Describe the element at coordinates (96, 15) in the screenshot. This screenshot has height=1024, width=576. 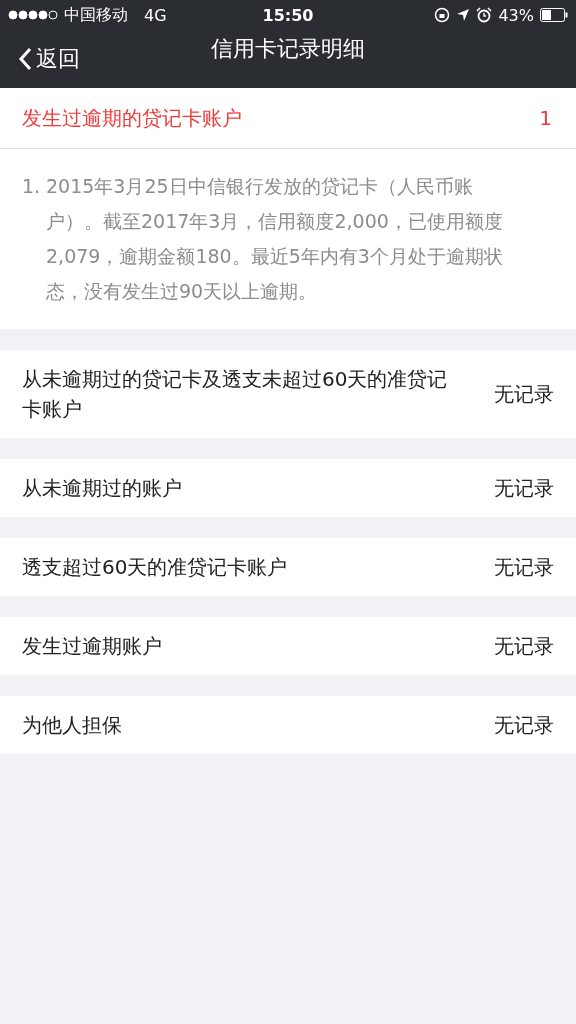
I see `carrier-name: 中国移动` at that location.